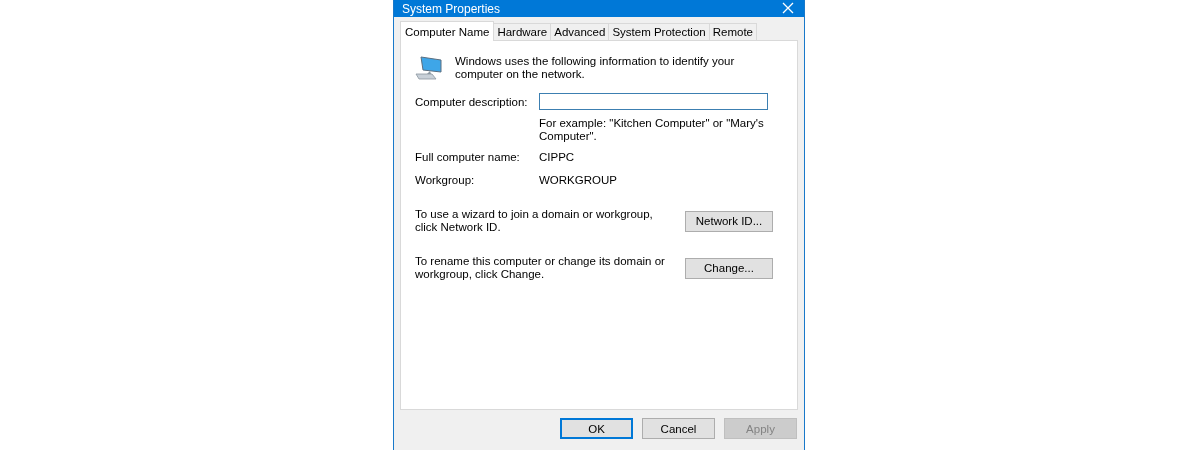  What do you see at coordinates (468, 157) in the screenshot?
I see `field-label: Full computer name:` at bounding box center [468, 157].